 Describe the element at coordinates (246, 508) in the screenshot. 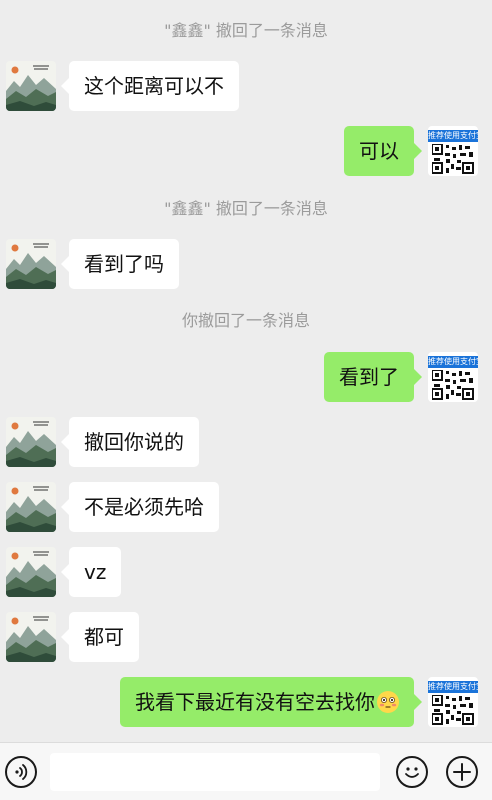

I see `message-row: 不是必须先哈` at that location.